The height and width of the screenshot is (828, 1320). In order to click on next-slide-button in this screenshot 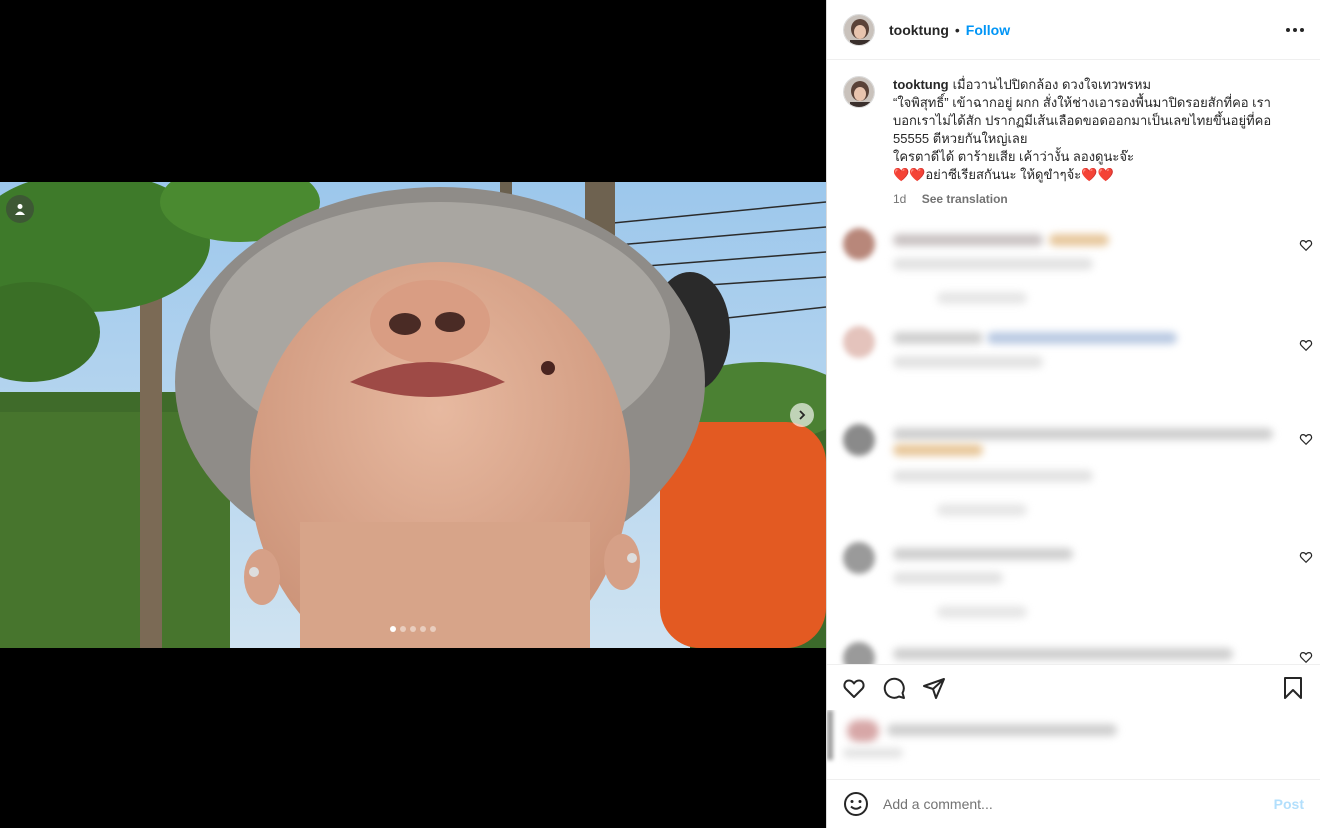, I will do `click(802, 415)`.